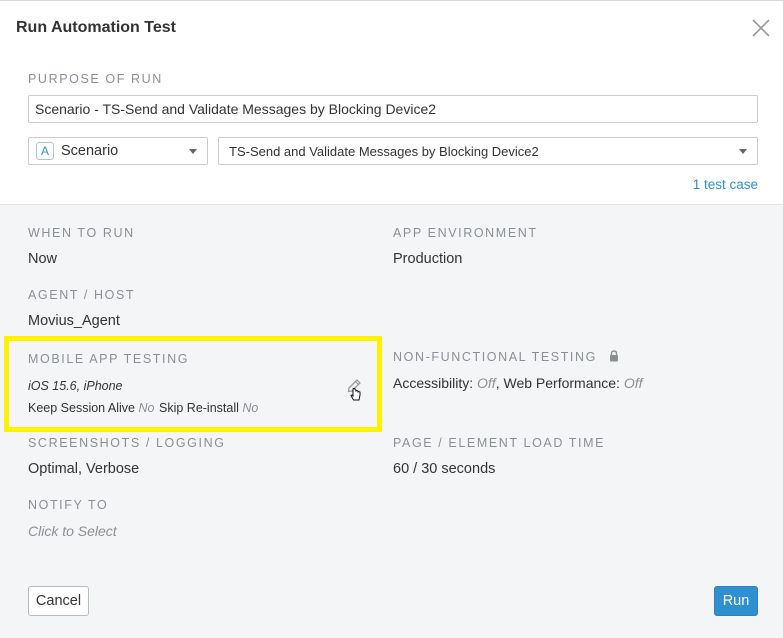 Image resolution: width=783 pixels, height=638 pixels. Describe the element at coordinates (433, 383) in the screenshot. I see `accessibility-label: Accessibility:` at that location.